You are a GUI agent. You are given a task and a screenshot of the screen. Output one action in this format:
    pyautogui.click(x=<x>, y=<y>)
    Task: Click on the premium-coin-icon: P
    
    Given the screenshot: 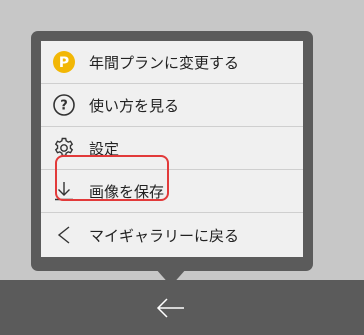 What is the action you would take?
    pyautogui.click(x=64, y=62)
    